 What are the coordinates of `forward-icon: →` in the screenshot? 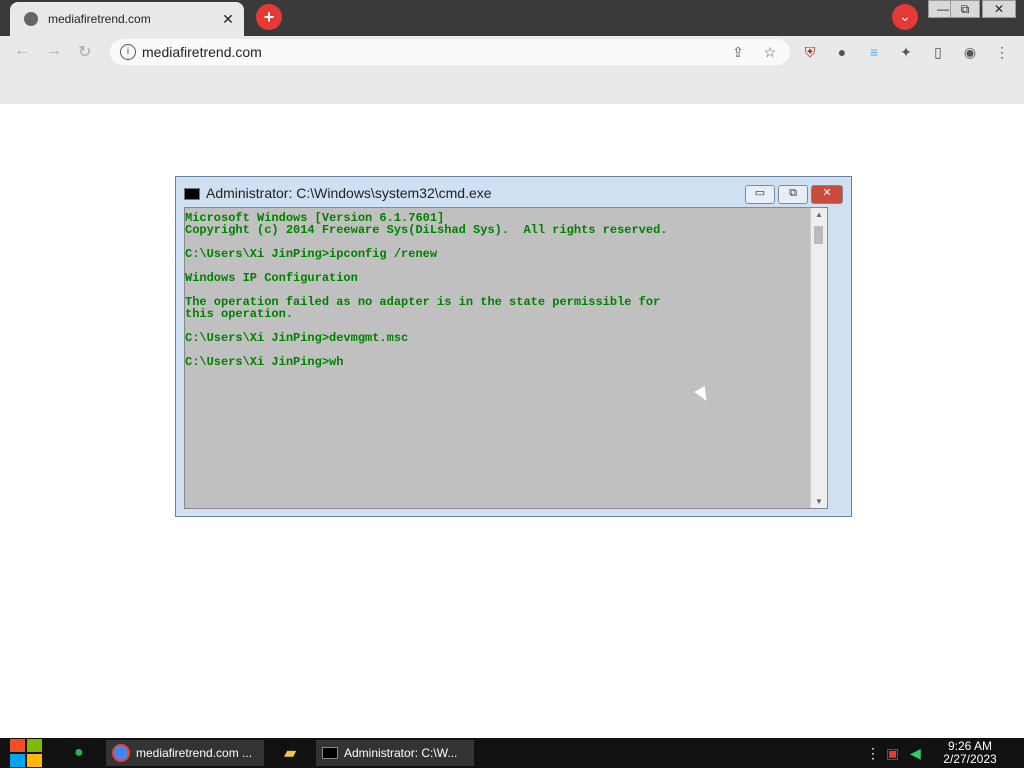 It's located at (54, 51).